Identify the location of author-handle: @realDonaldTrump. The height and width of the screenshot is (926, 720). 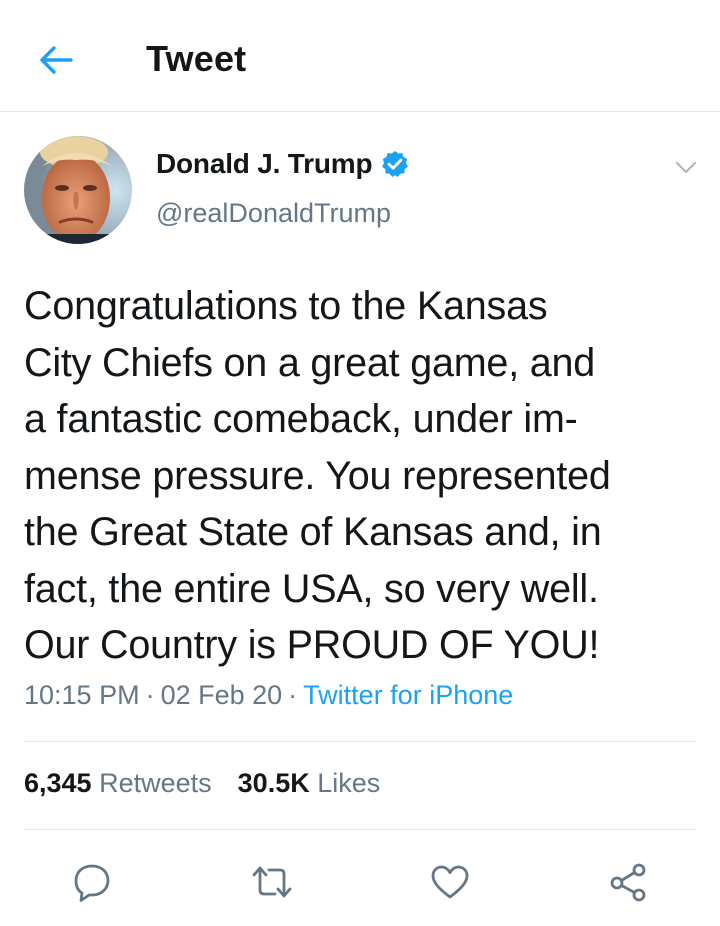
(273, 213).